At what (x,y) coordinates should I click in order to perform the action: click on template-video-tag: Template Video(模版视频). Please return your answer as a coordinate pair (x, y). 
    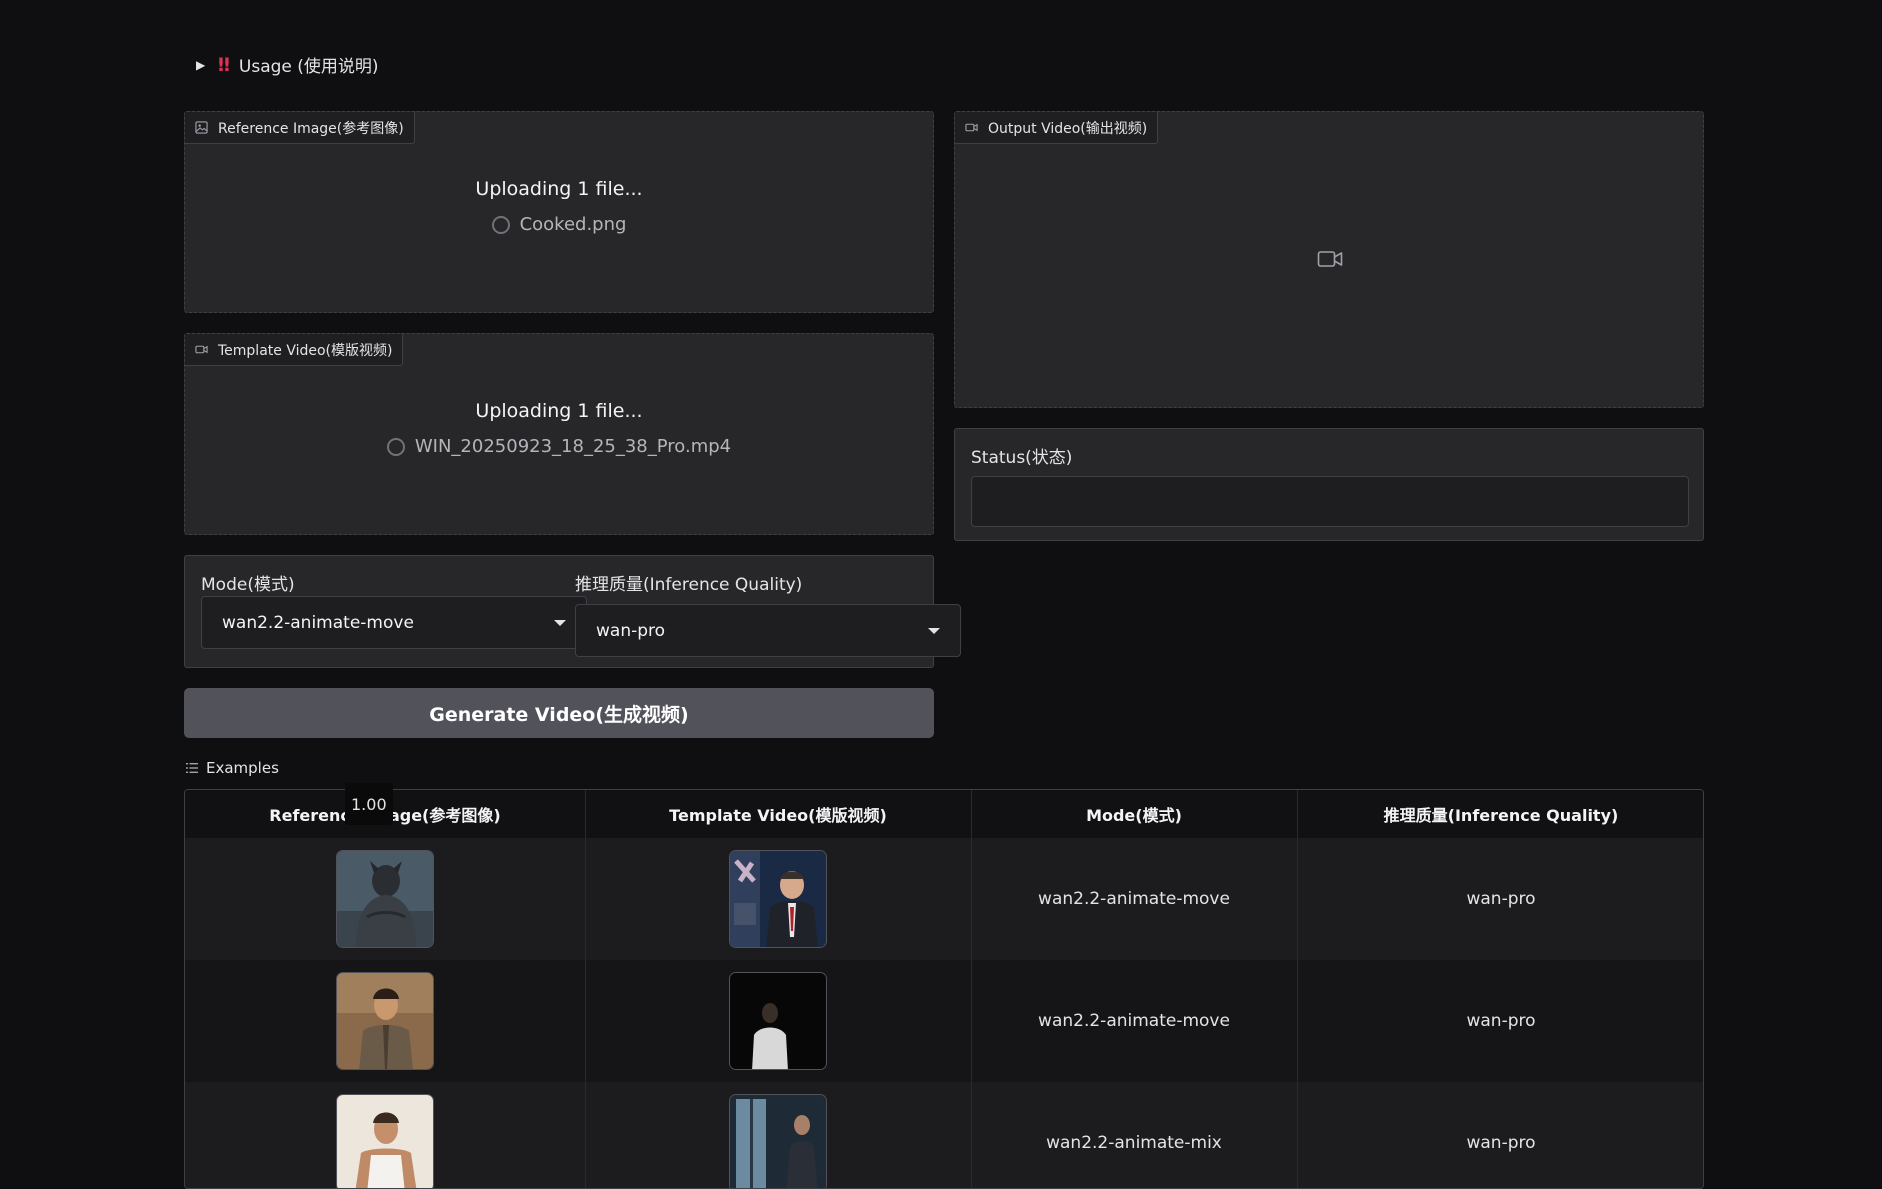
    Looking at the image, I should click on (294, 350).